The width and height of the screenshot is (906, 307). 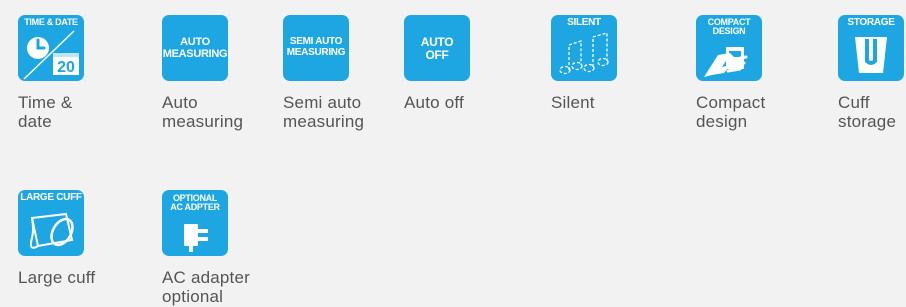 I want to click on feature-large-cuff: LARGE CUFF Large cuff, so click(x=56, y=238).